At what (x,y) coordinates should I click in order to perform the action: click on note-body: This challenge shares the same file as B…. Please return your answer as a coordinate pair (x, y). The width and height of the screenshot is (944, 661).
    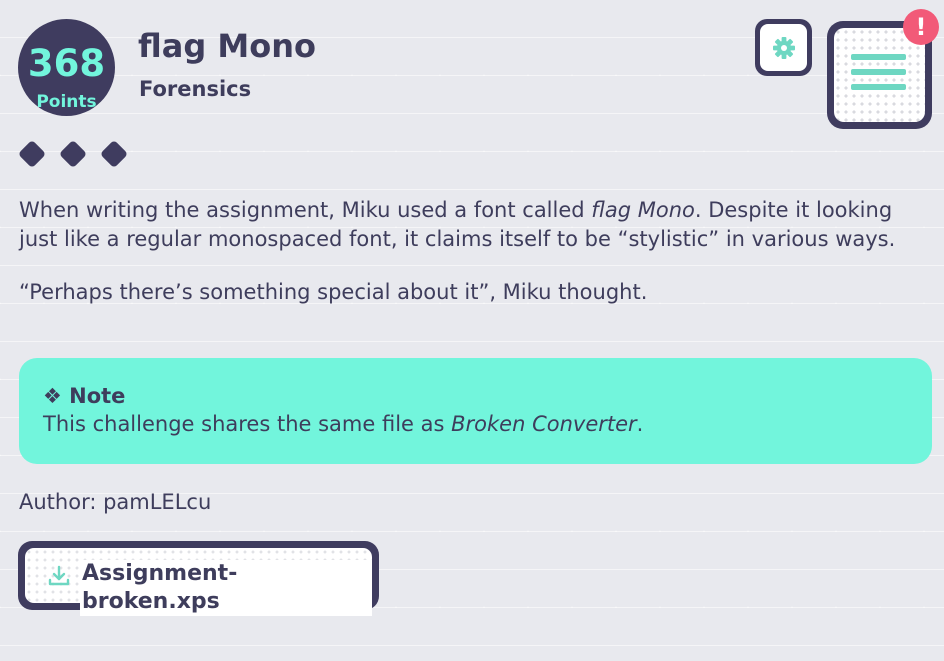
    Looking at the image, I should click on (475, 424).